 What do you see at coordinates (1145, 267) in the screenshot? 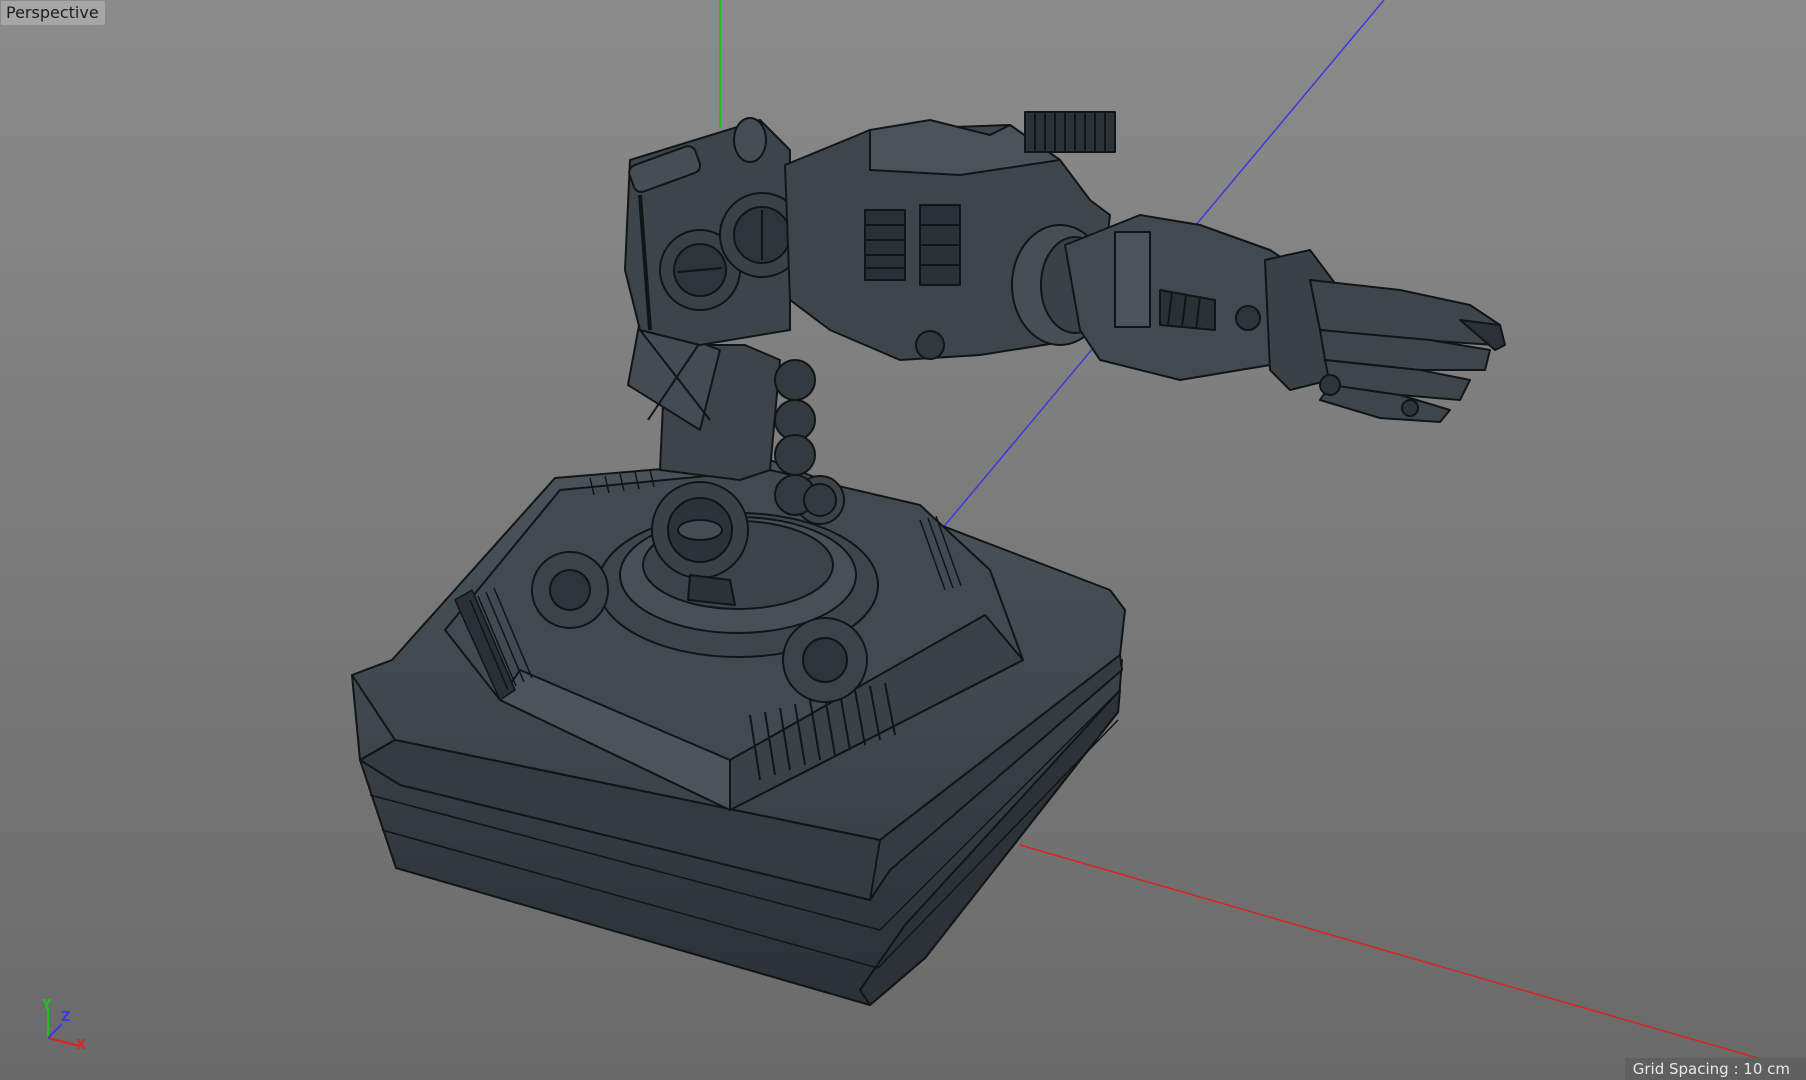
I see `robot-arm` at bounding box center [1145, 267].